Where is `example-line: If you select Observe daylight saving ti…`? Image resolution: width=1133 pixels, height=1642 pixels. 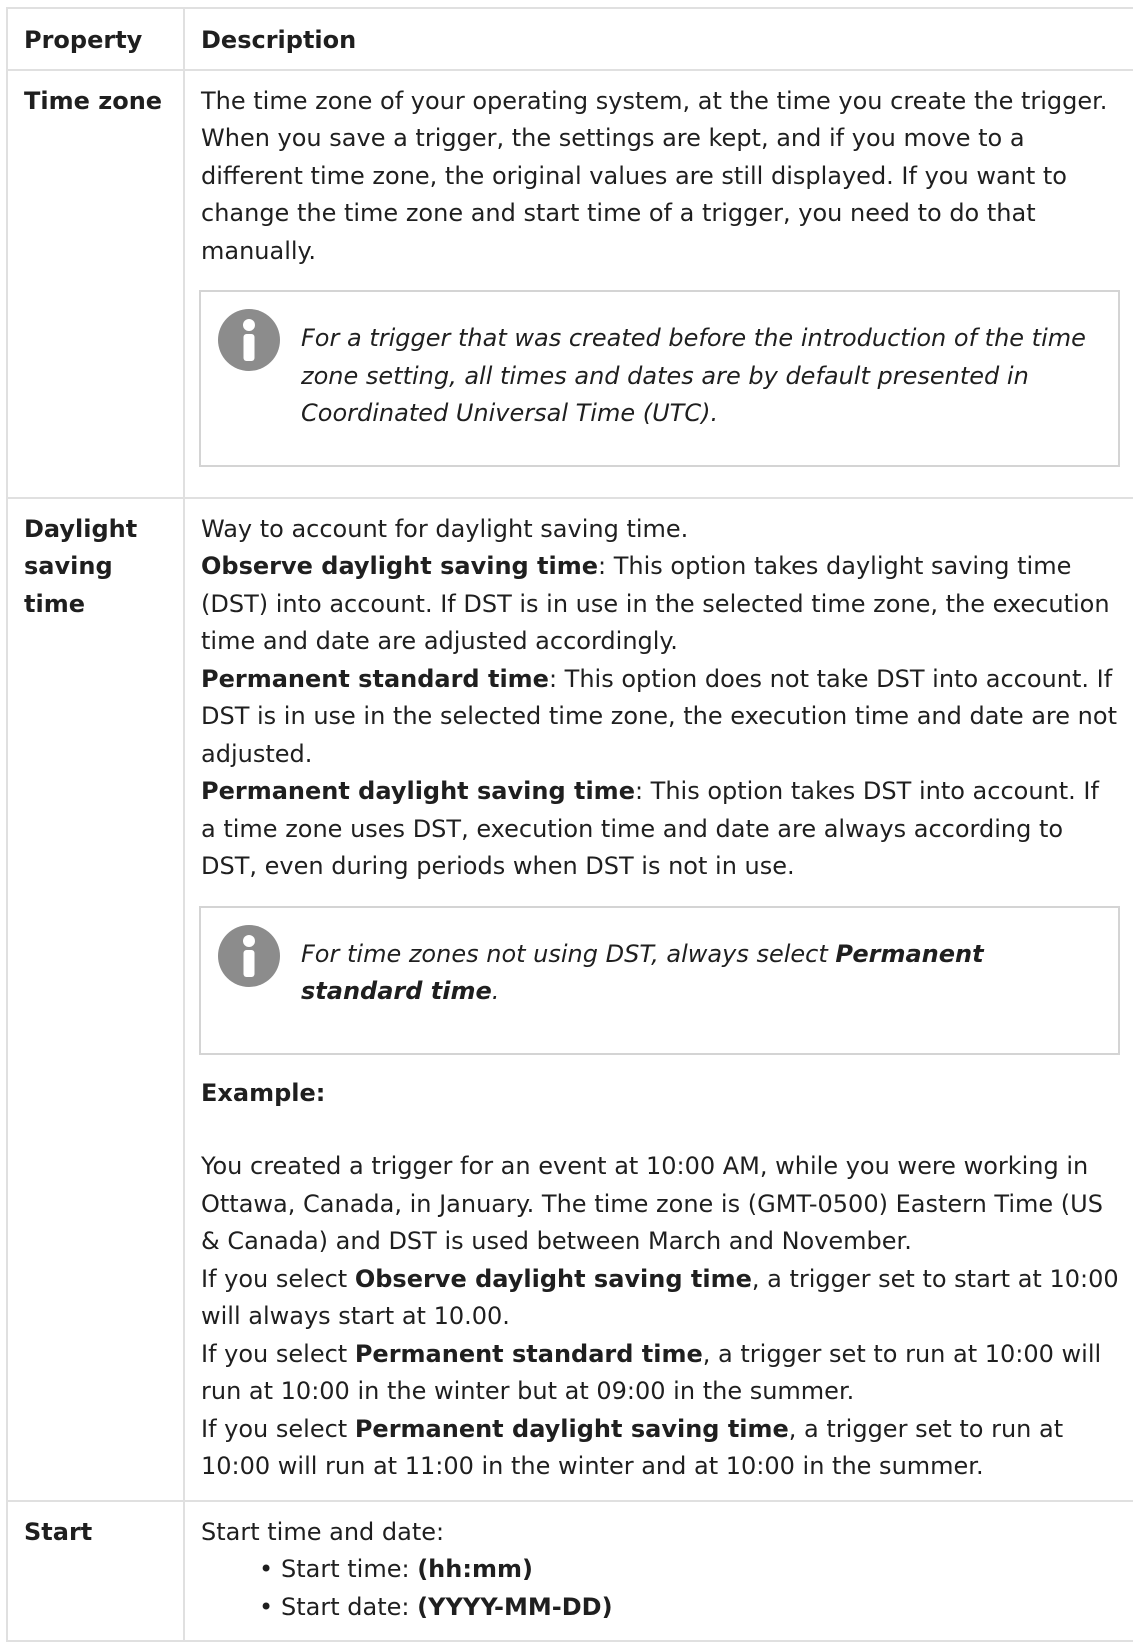
example-line: If you select Observe daylight saving ti… is located at coordinates (660, 1297).